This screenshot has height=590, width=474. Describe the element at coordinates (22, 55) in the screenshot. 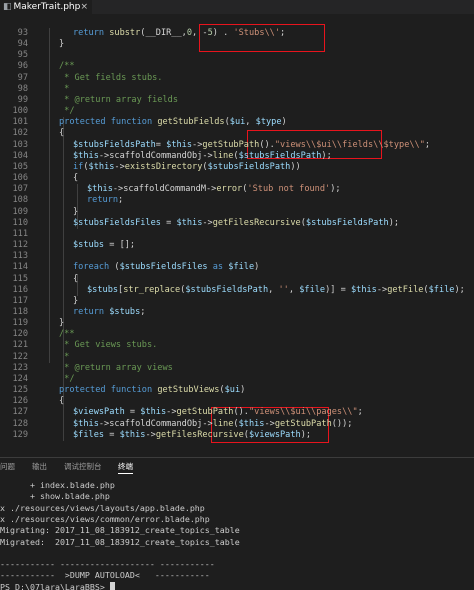

I see `line-number: 95` at that location.